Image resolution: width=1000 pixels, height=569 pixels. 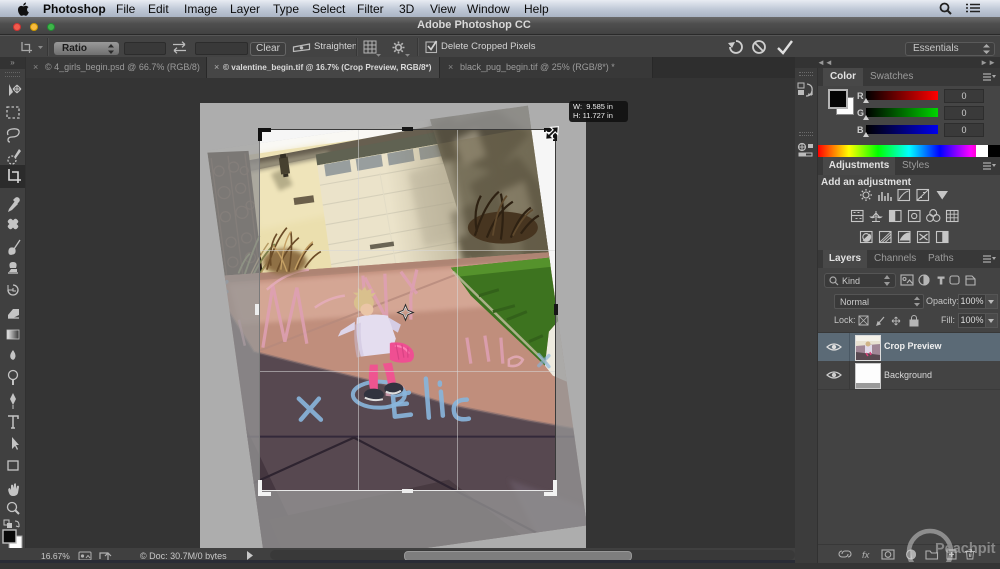 I want to click on svg-text: Peachpit, so click(x=965, y=549).